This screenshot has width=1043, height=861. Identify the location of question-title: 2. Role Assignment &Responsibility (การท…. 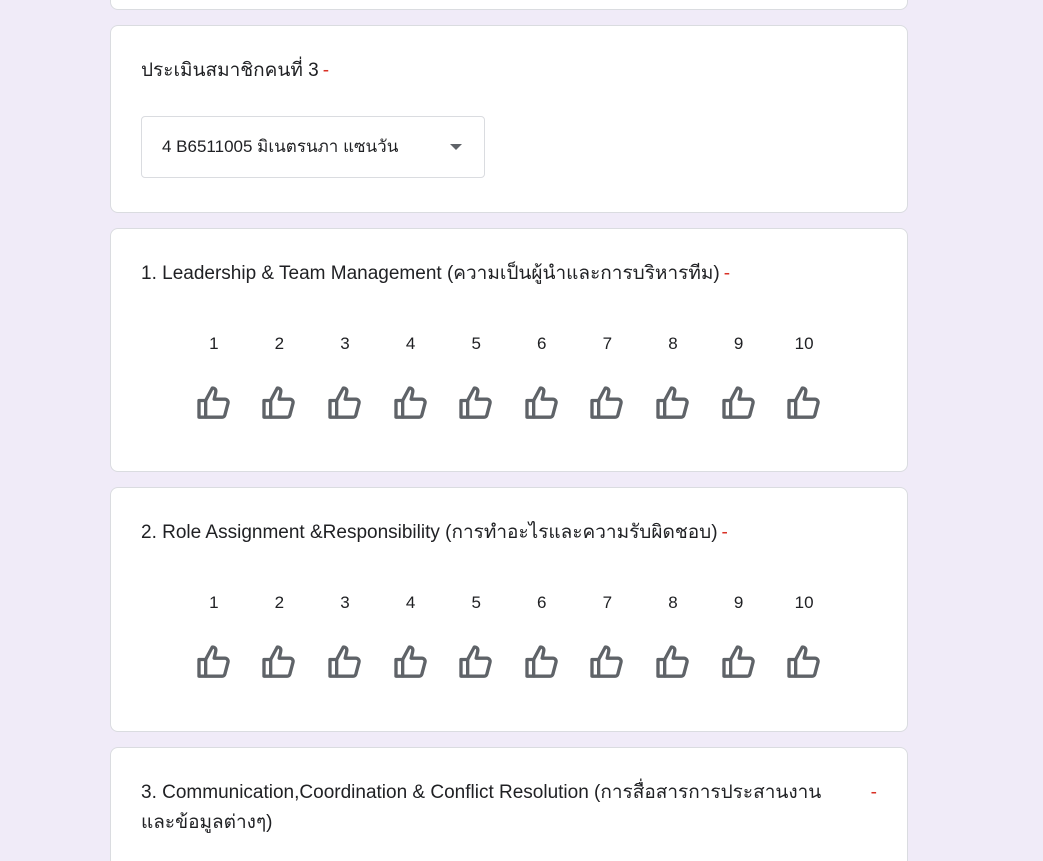
(434, 533).